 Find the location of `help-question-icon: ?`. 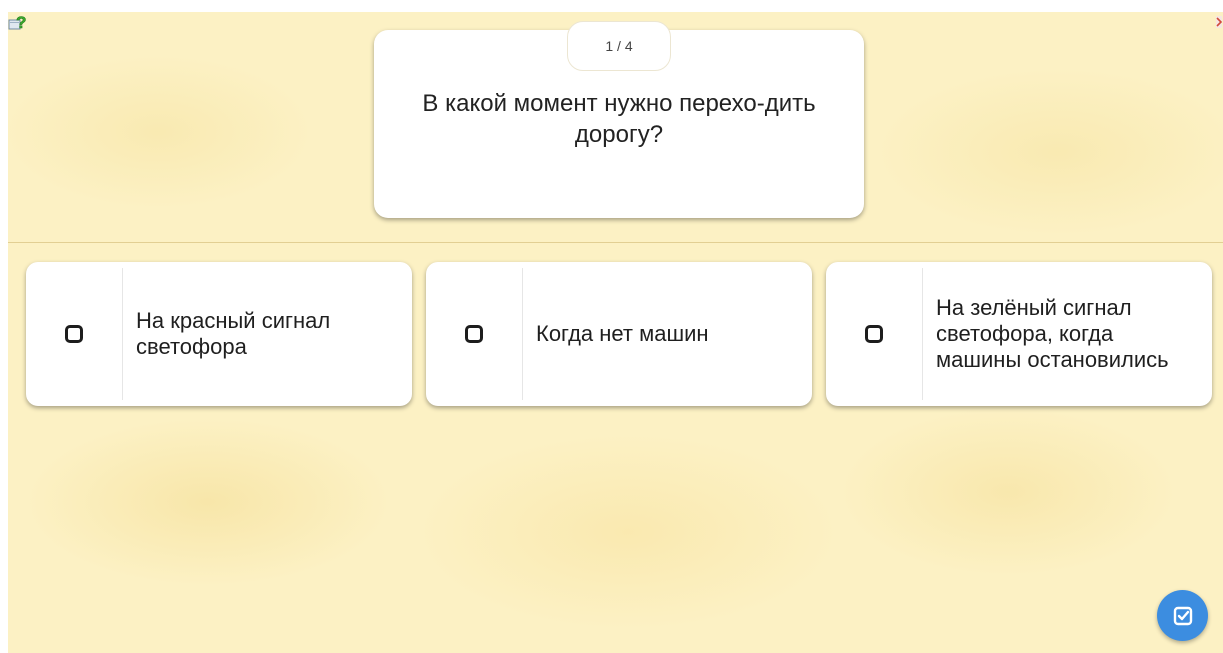

help-question-icon: ? is located at coordinates (19, 23).